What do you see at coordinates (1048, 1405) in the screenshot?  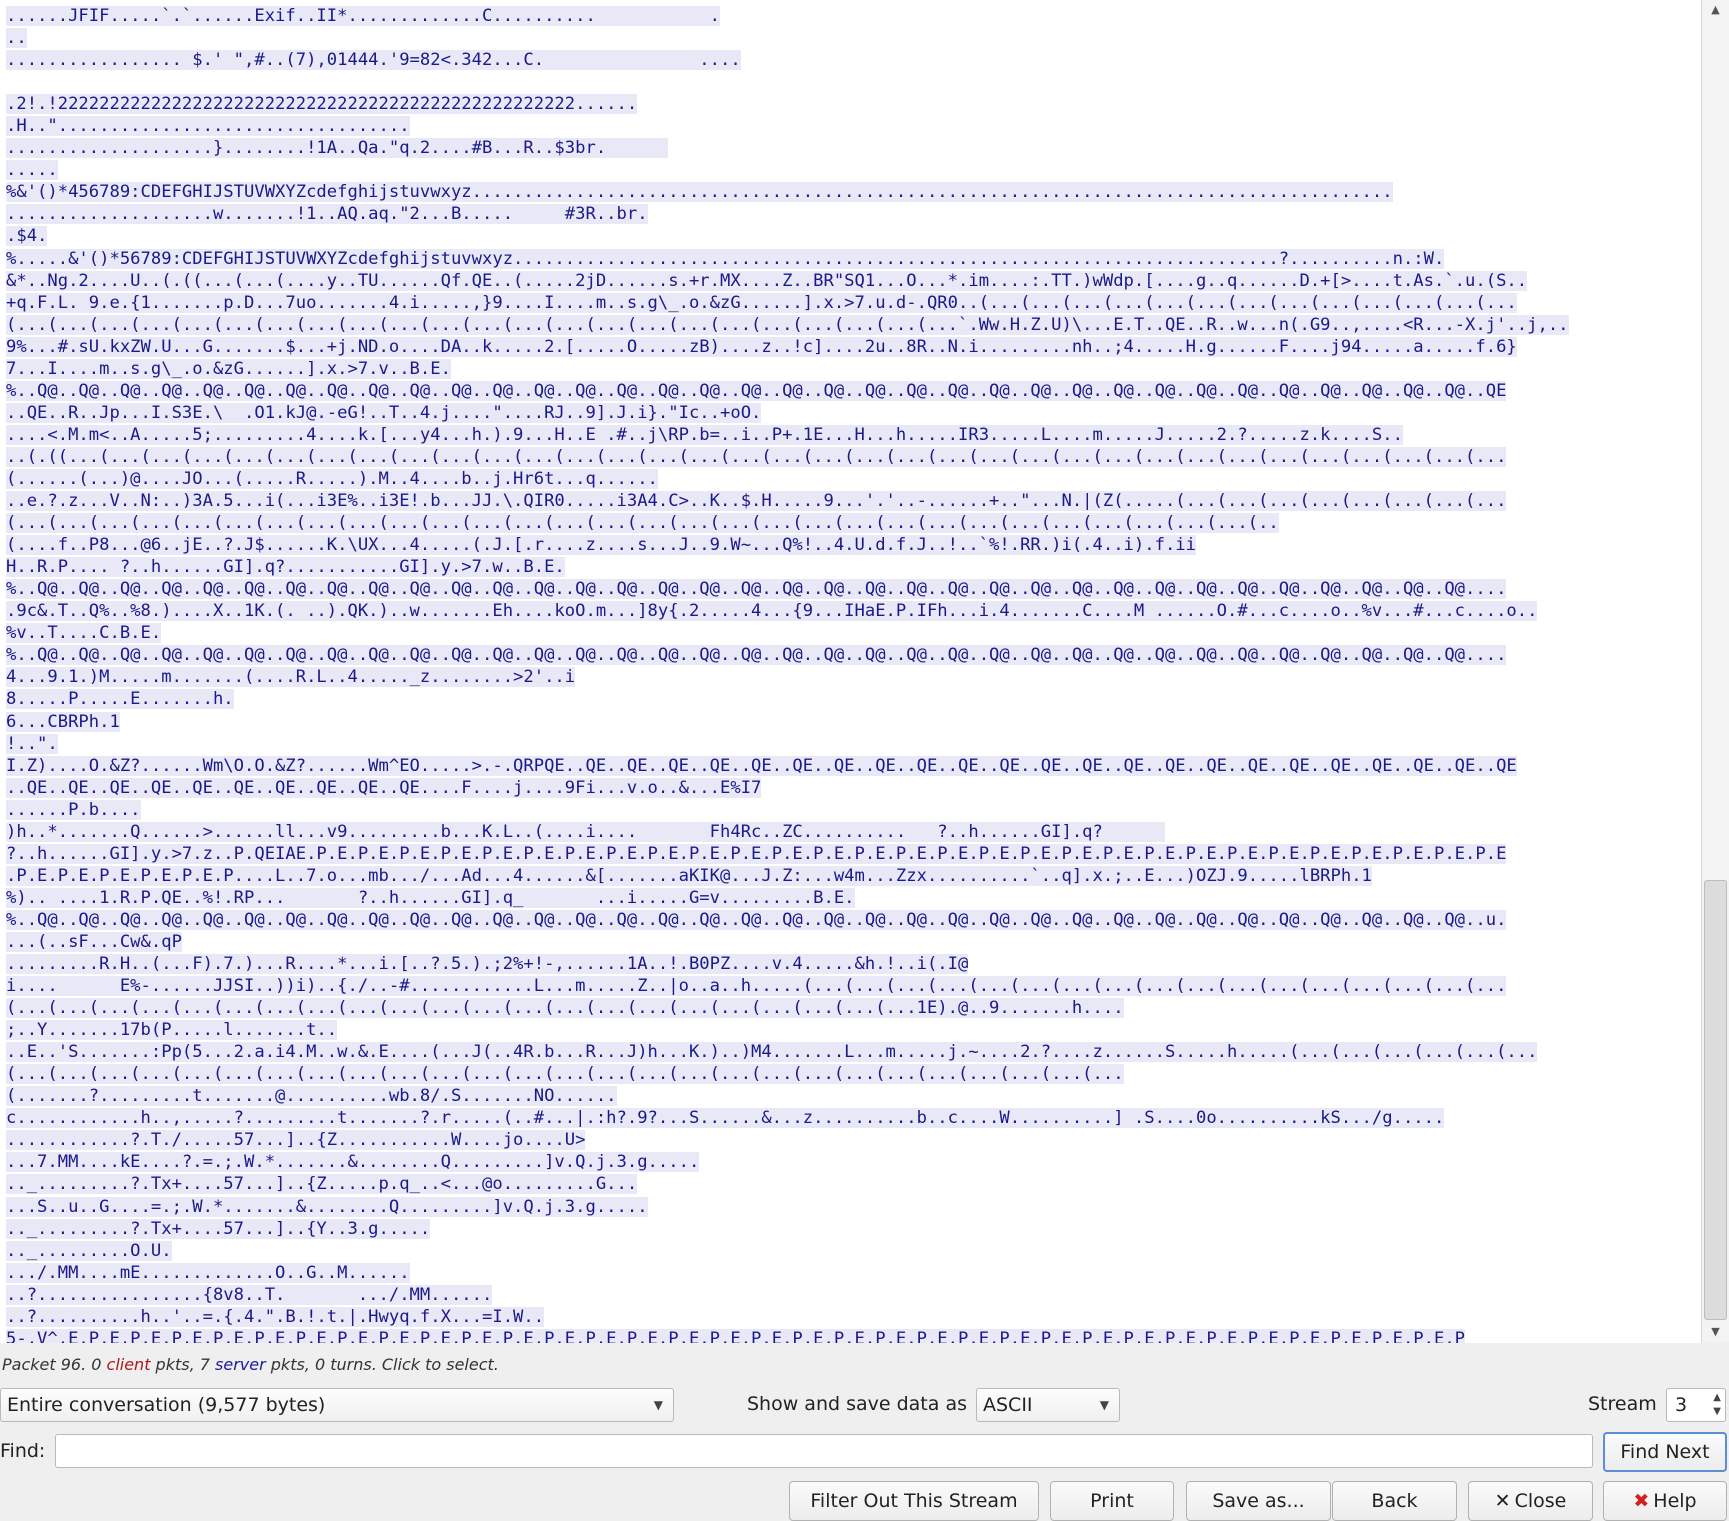 I see `show-as-select: ASCII ▼` at bounding box center [1048, 1405].